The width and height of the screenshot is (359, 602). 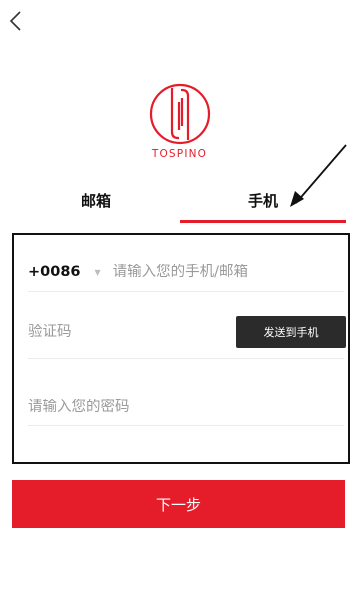 I want to click on logo-mark-icon, so click(x=179, y=114).